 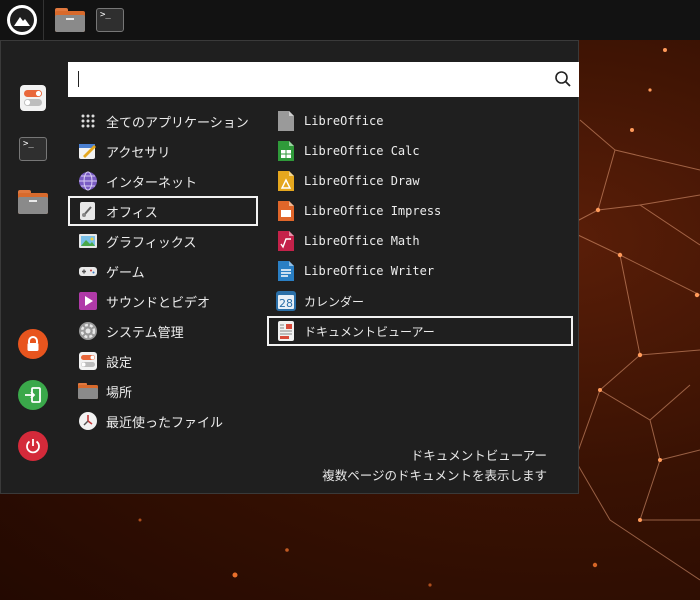 I want to click on document-viewer-icon, so click(x=286, y=331).